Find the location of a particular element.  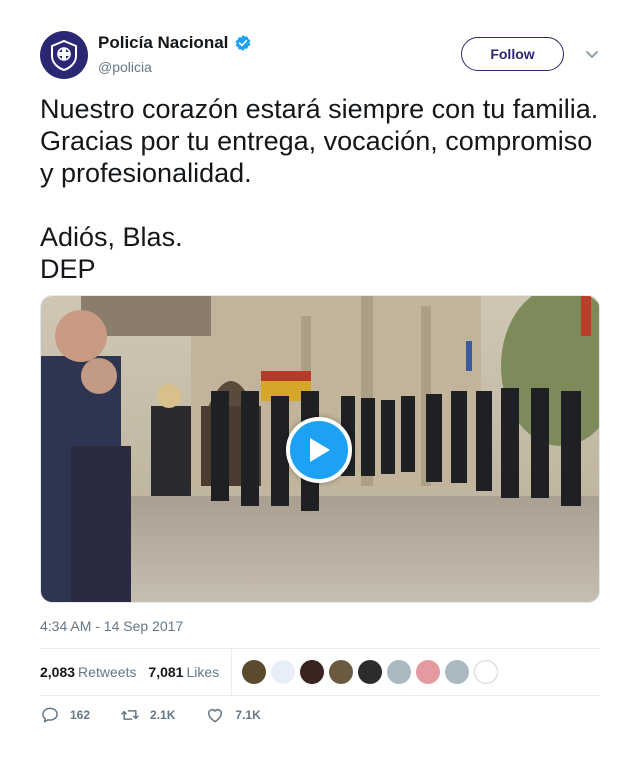

retweets-label: Retweets is located at coordinates (107, 672).